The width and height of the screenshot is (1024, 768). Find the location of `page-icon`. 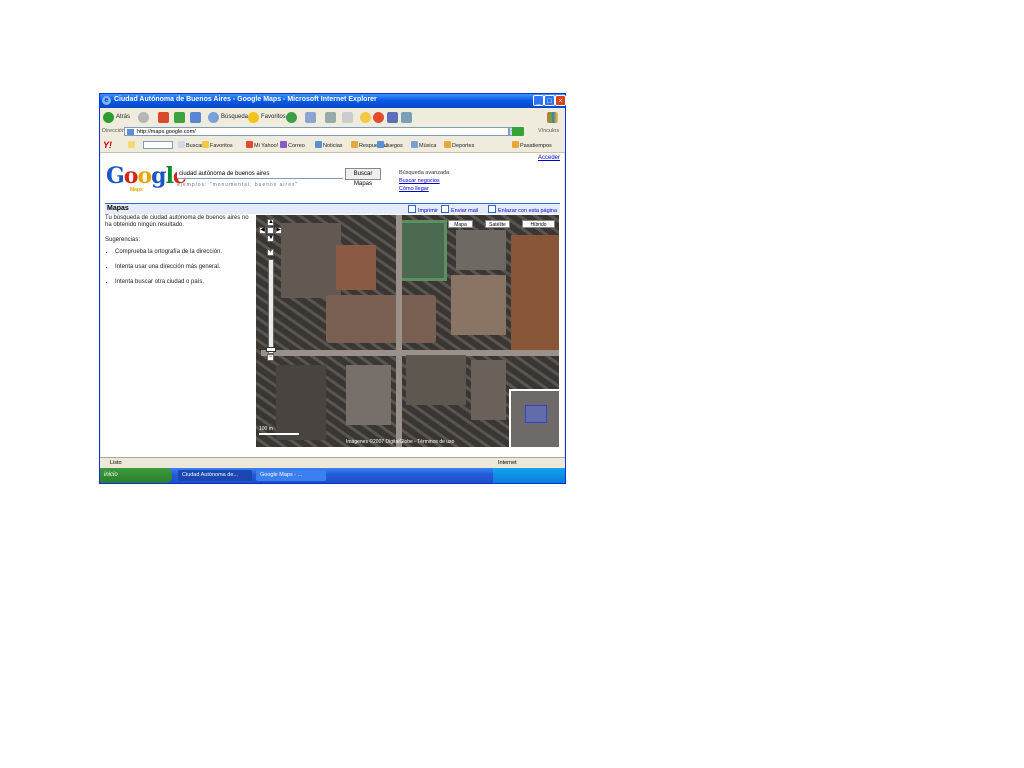

page-icon is located at coordinates (130, 132).